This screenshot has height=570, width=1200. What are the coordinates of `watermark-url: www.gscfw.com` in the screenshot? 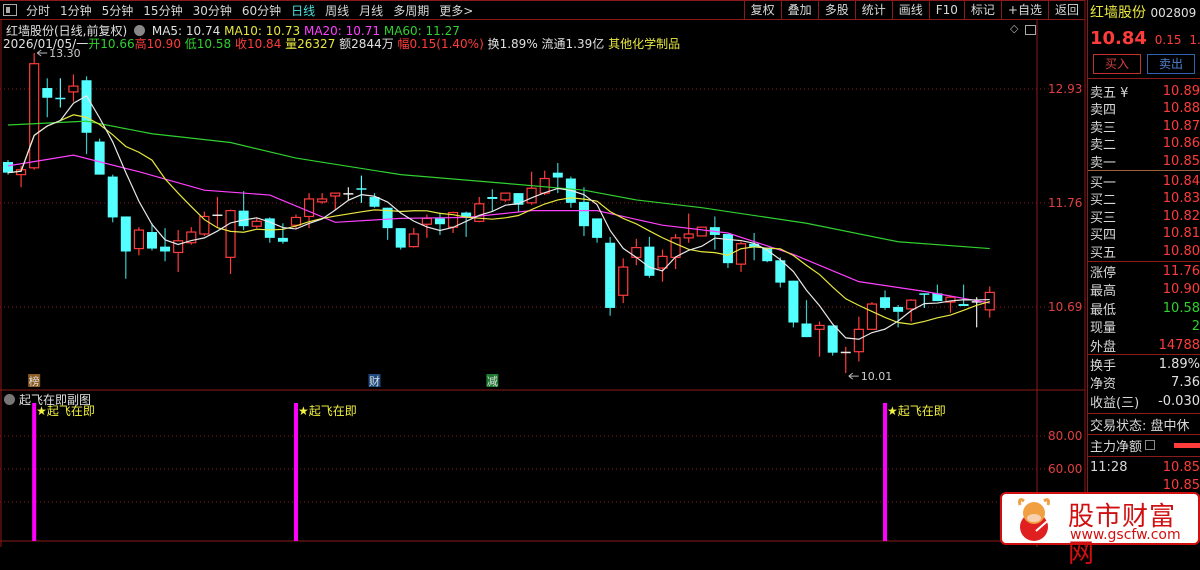 It's located at (1125, 535).